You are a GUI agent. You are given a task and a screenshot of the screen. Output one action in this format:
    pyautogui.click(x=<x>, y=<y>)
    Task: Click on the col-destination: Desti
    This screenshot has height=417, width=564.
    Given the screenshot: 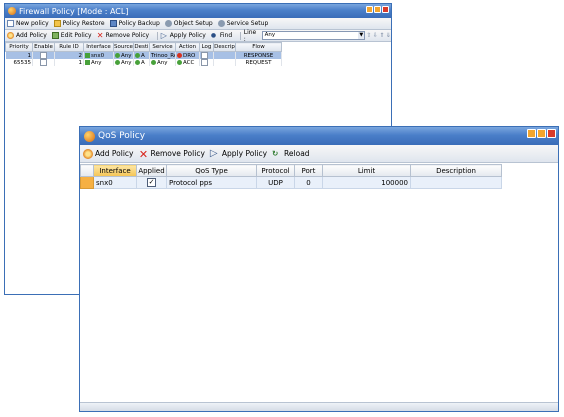 What is the action you would take?
    pyautogui.click(x=141, y=47)
    